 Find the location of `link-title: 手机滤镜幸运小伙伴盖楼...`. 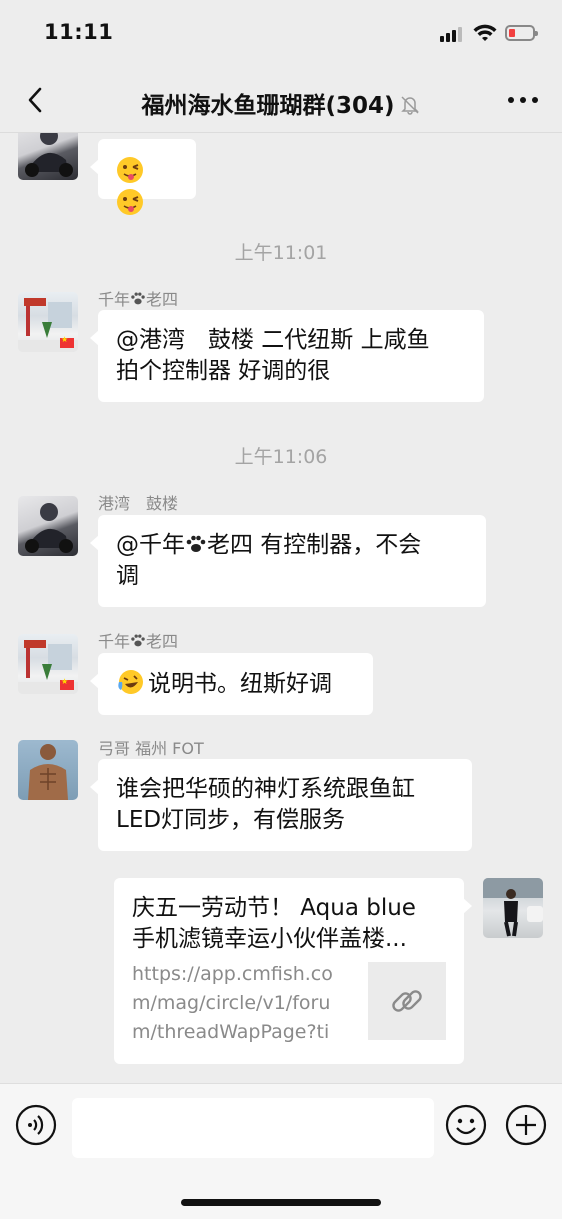

link-title: 手机滤镜幸运小伙伴盖楼... is located at coordinates (269, 939).